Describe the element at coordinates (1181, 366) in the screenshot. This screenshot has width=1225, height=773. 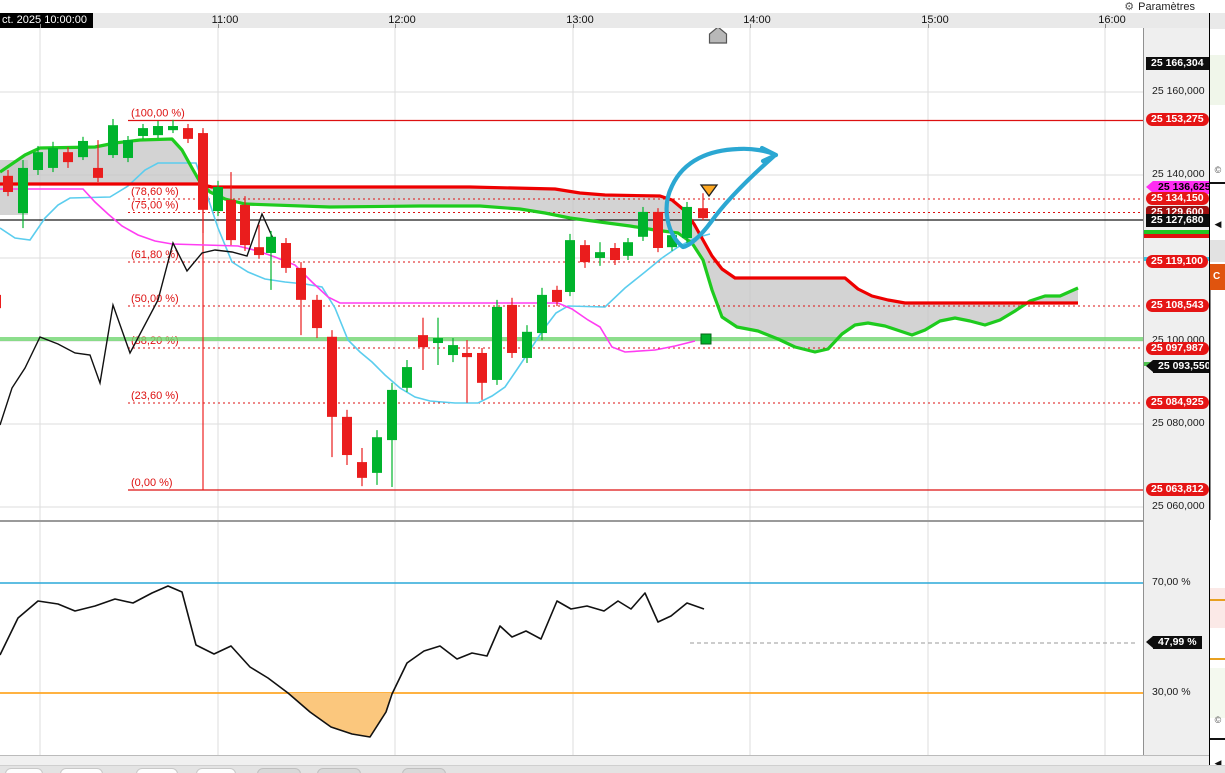
I see `price-axis-label: 25 093,550` at that location.